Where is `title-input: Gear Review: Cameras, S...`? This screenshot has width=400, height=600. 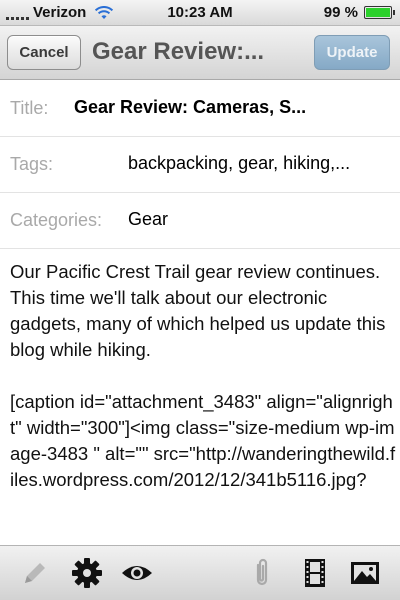
title-input: Gear Review: Cameras, S... is located at coordinates (235, 107).